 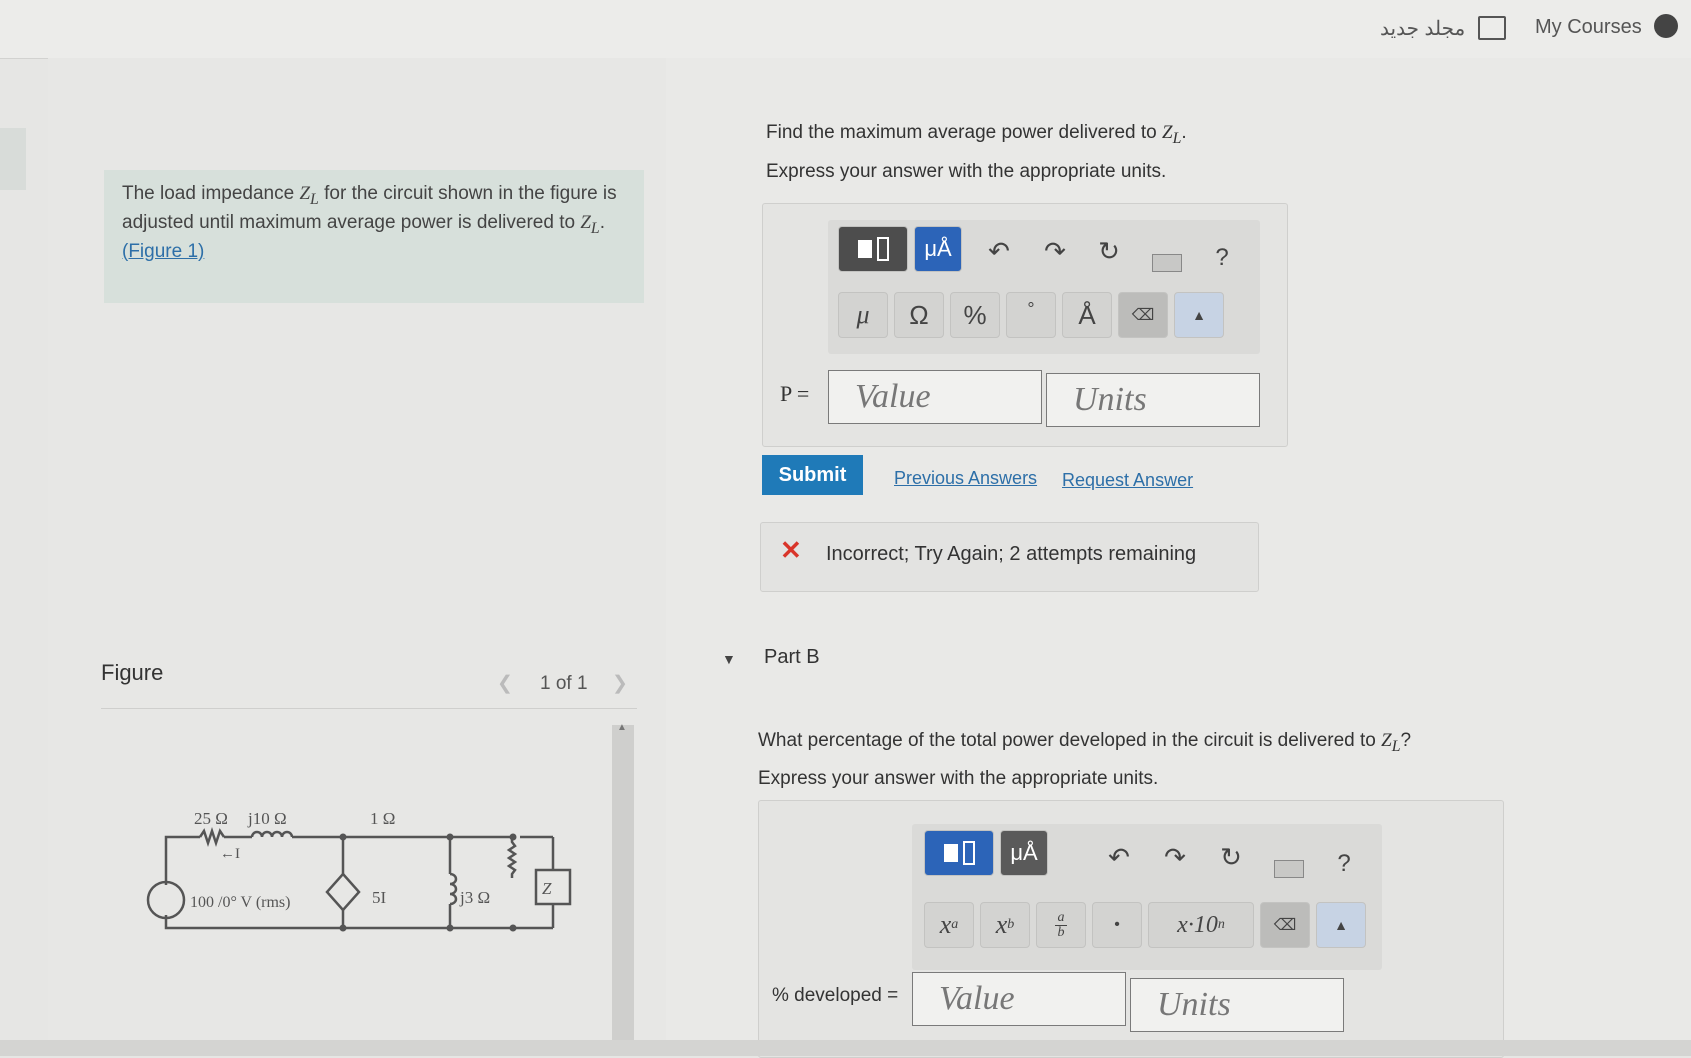 What do you see at coordinates (1666, 26) in the screenshot?
I see `user-avatar-icon` at bounding box center [1666, 26].